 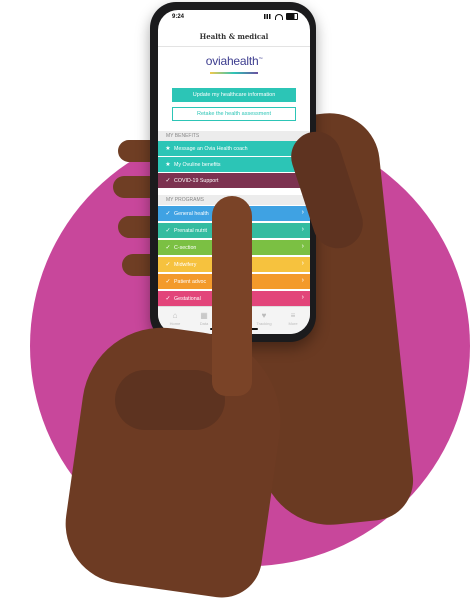 What do you see at coordinates (190, 230) in the screenshot?
I see `program-label: Prenatal nutrit` at bounding box center [190, 230].